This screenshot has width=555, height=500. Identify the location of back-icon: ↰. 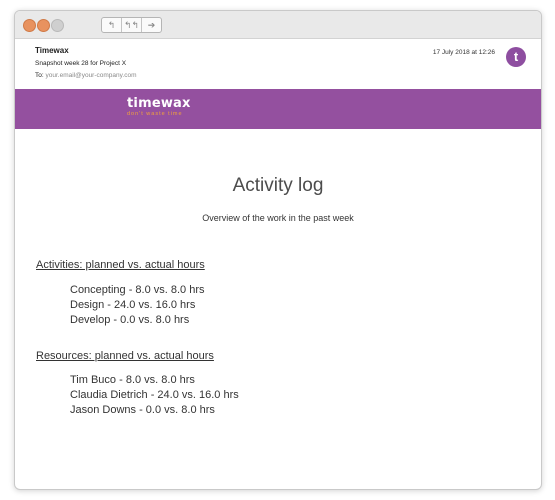
(112, 25).